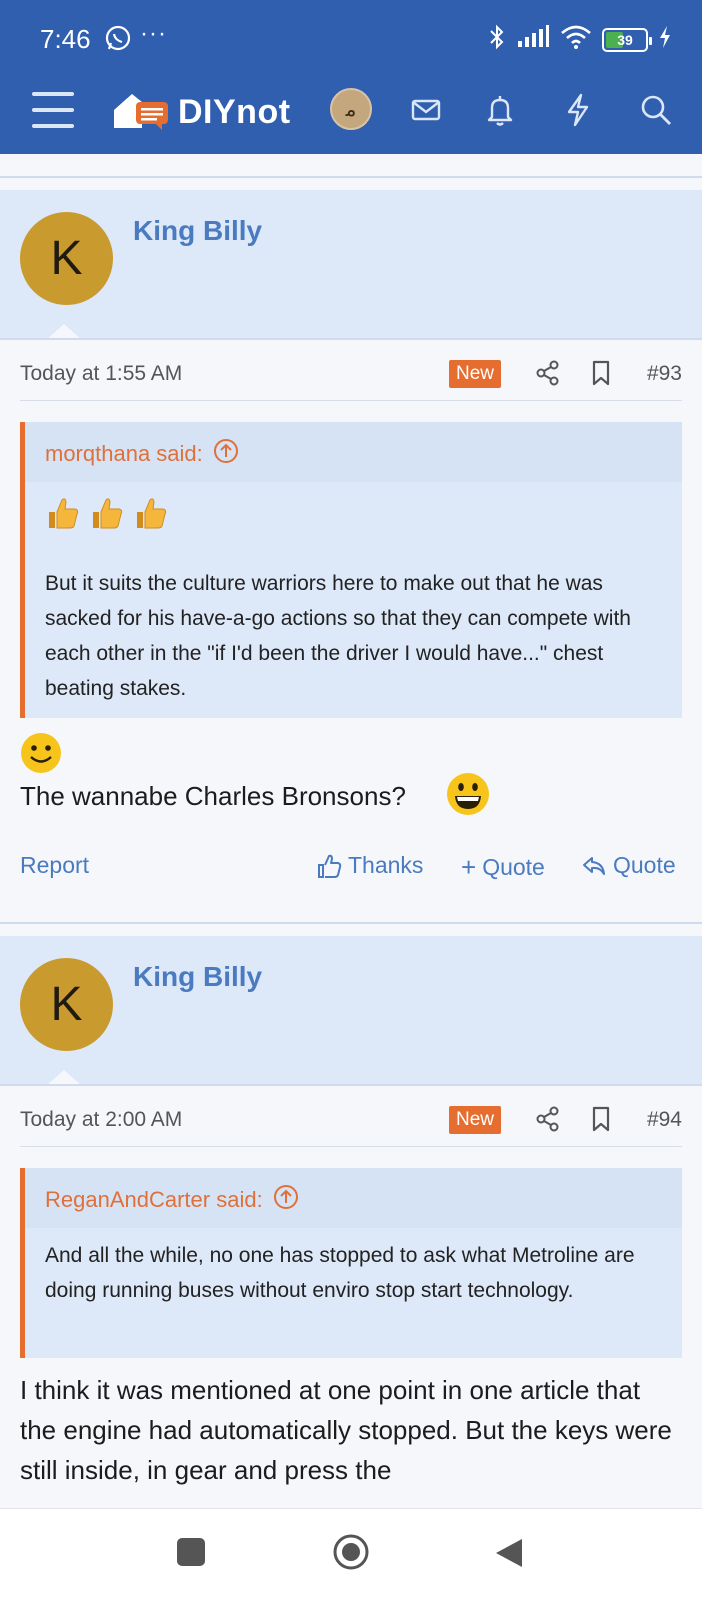 The image size is (702, 1600). I want to click on post-date: Today at 1:55 AM, so click(101, 374).